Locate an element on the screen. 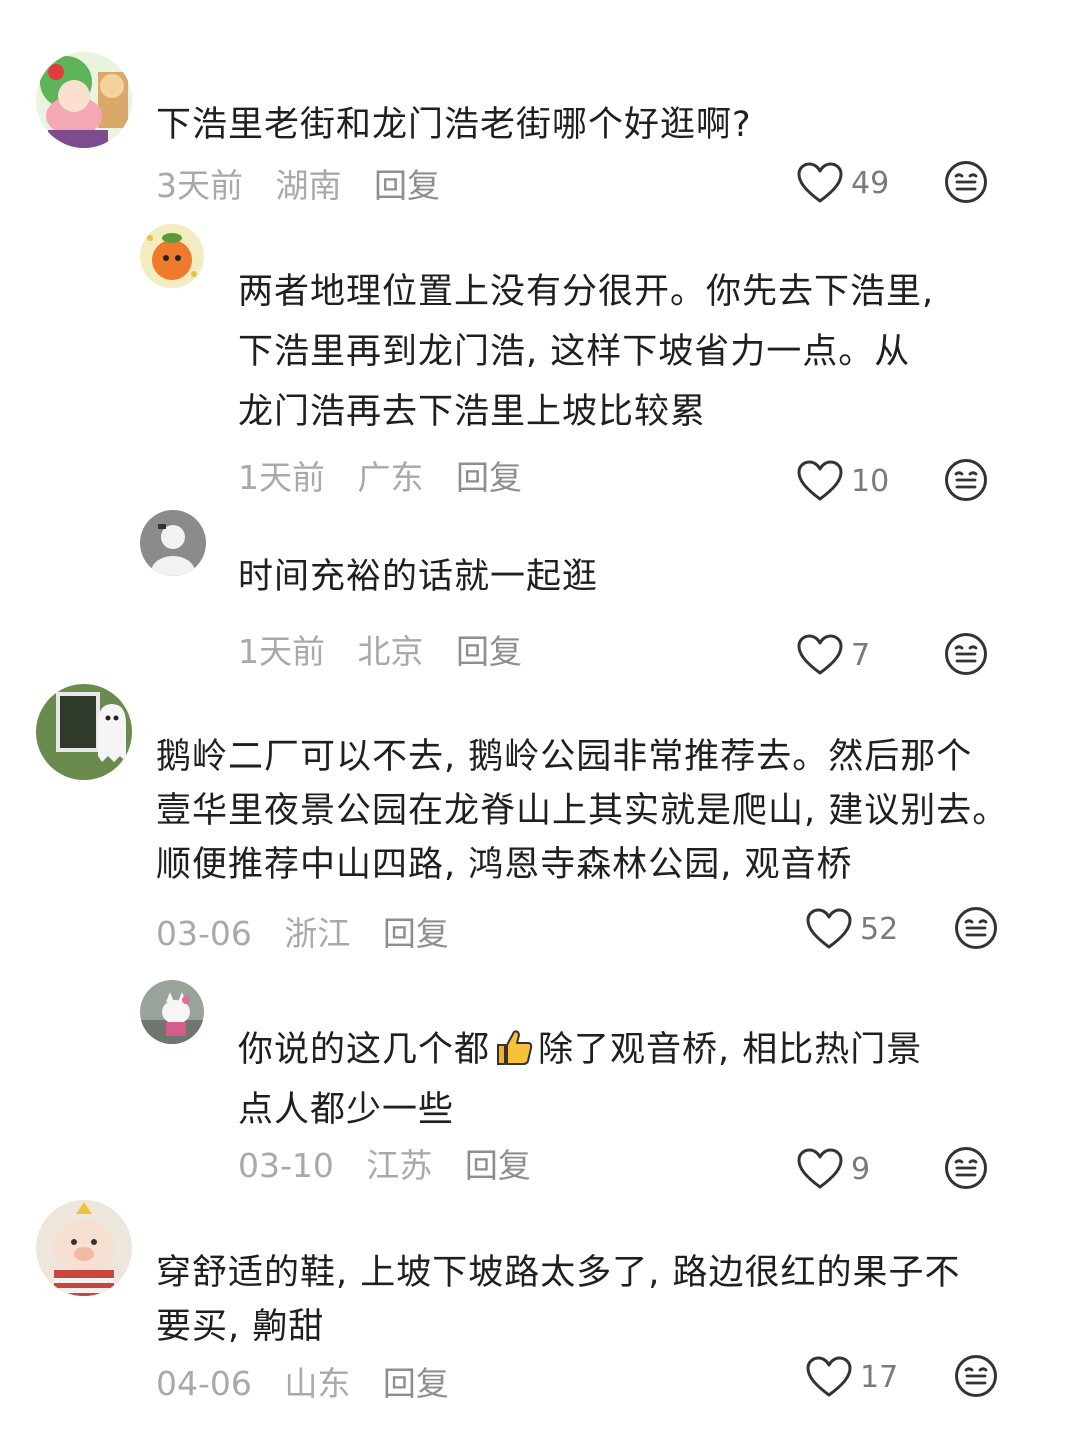  comment-text: 穿舒适的鞋, 上坡下坡路太多了, 路边很红的果子不 要买, 齁甜 is located at coordinates (558, 1300).